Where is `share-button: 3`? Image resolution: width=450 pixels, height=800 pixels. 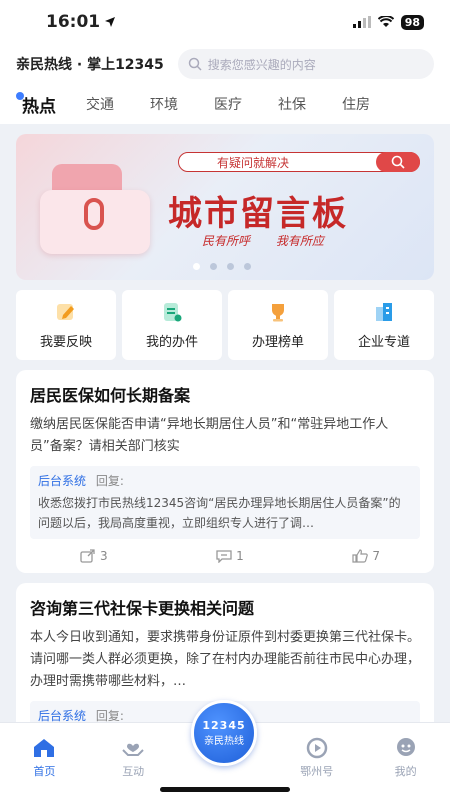 share-button: 3 is located at coordinates (94, 556).